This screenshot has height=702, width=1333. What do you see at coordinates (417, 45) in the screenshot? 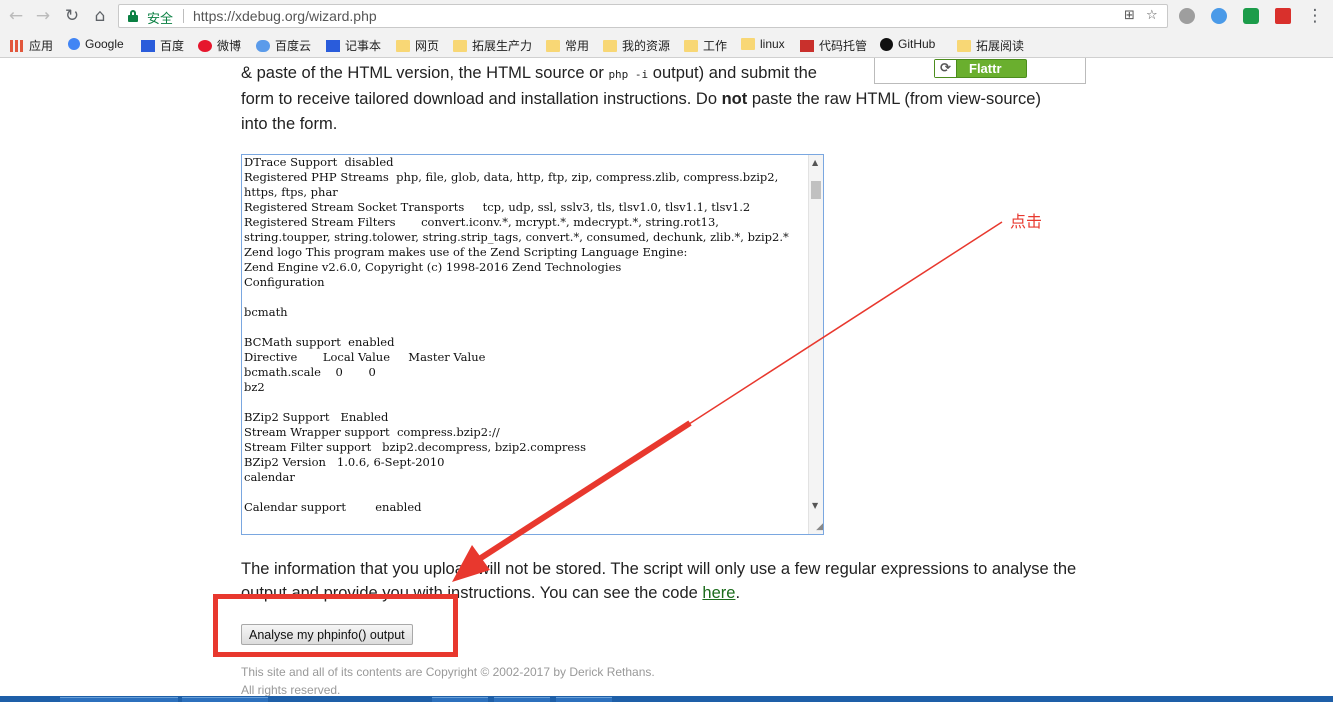
I see `bookmark-folder-web: 网页` at bounding box center [417, 45].